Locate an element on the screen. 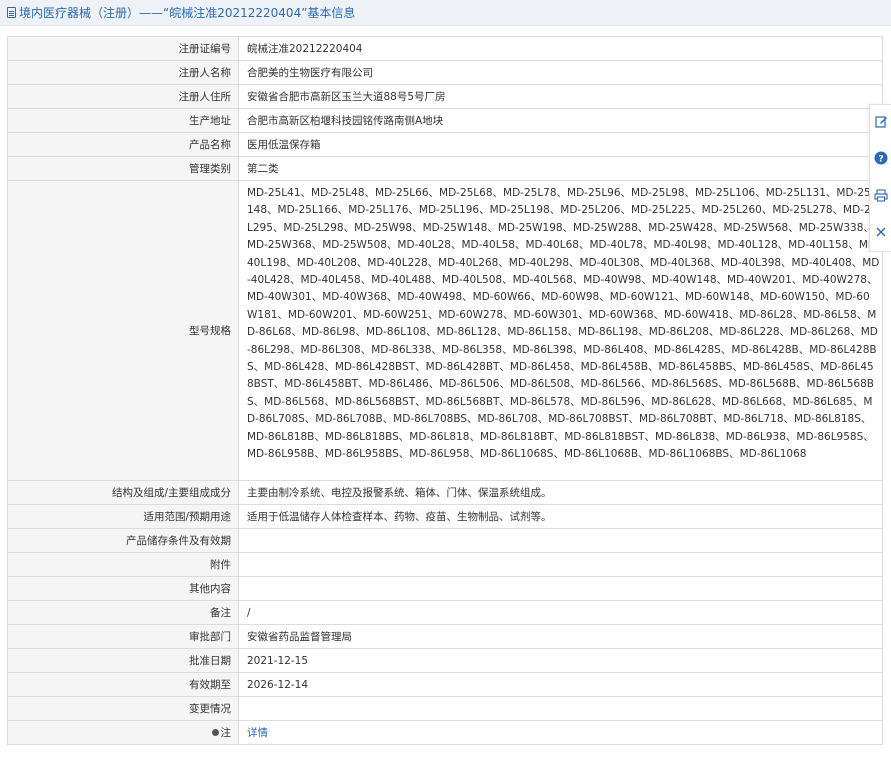  row-value-product-name: 医用低温保存箱 is located at coordinates (560, 144).